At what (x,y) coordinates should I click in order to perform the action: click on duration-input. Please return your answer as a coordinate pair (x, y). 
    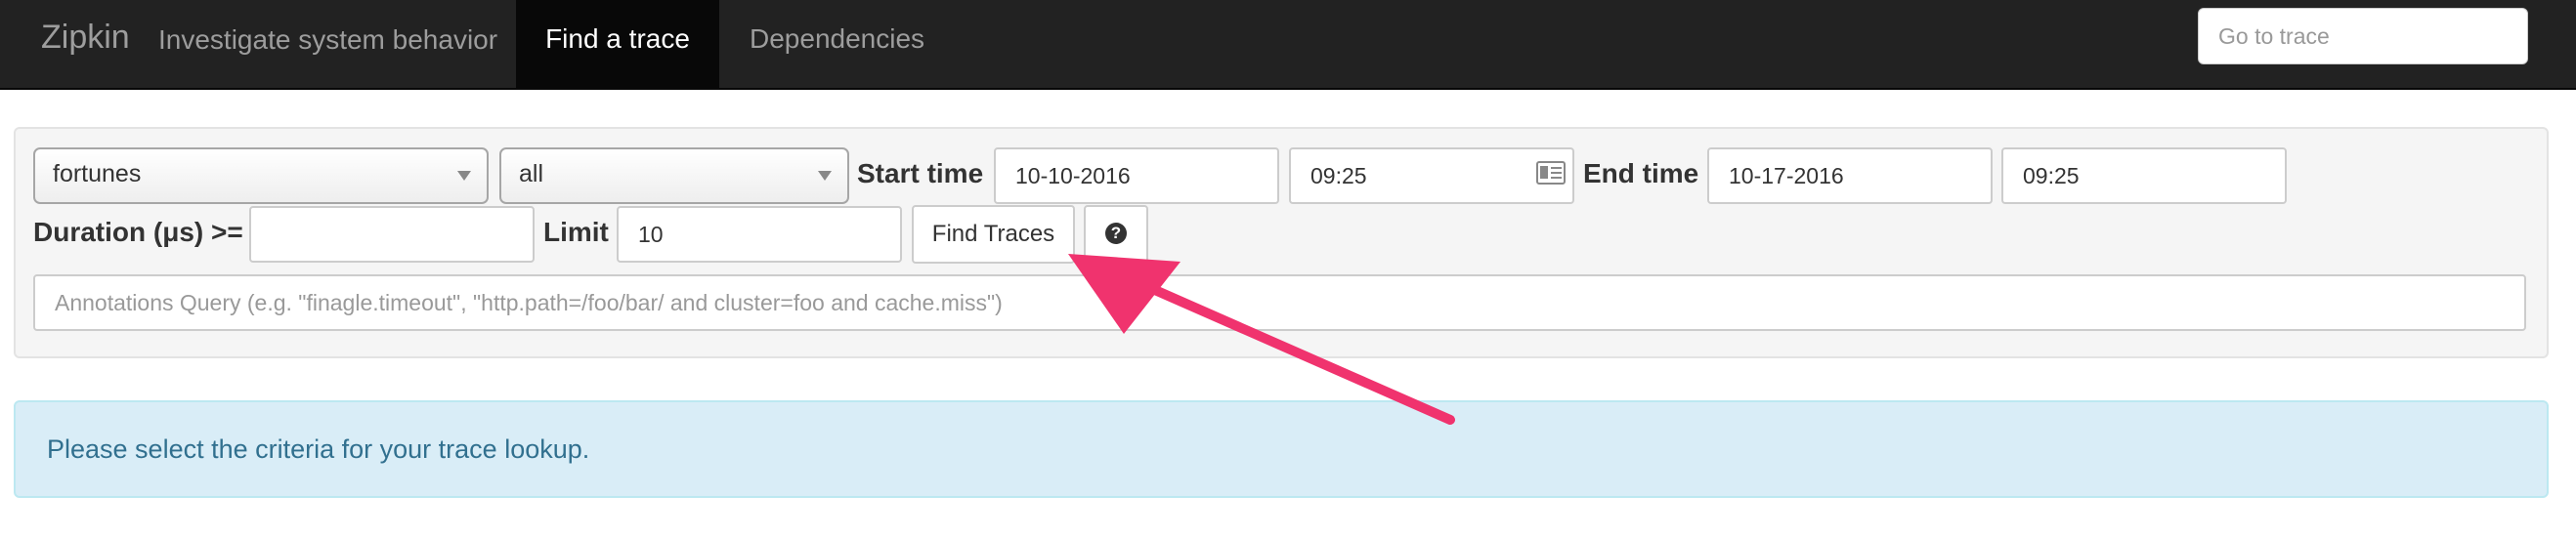
    Looking at the image, I should click on (392, 234).